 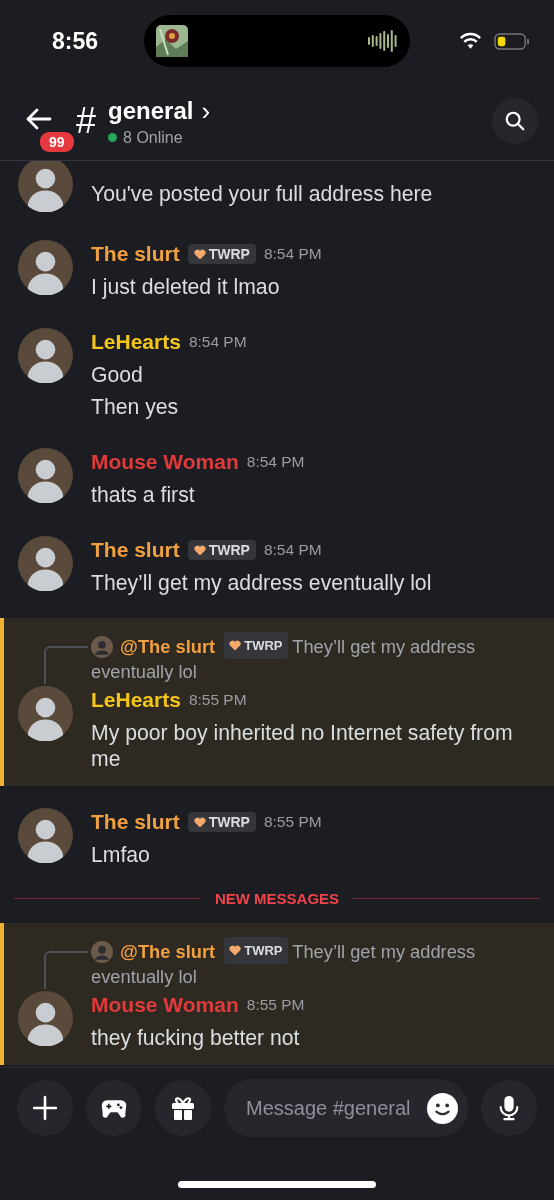 I want to click on status-time: 8:56, so click(x=76, y=41).